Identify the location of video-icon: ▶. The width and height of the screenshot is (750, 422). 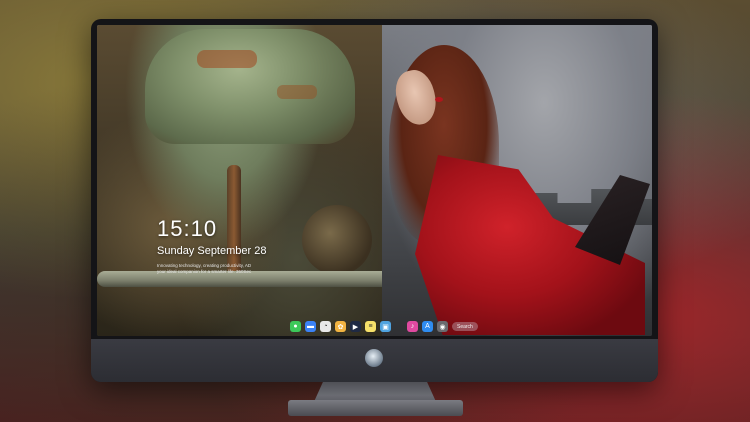
(355, 326).